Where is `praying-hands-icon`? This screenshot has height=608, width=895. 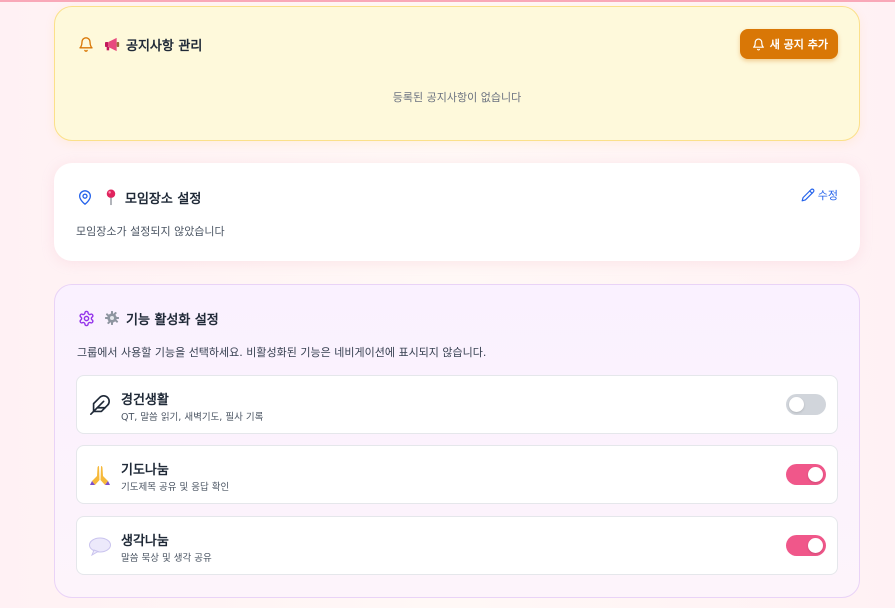 praying-hands-icon is located at coordinates (100, 475).